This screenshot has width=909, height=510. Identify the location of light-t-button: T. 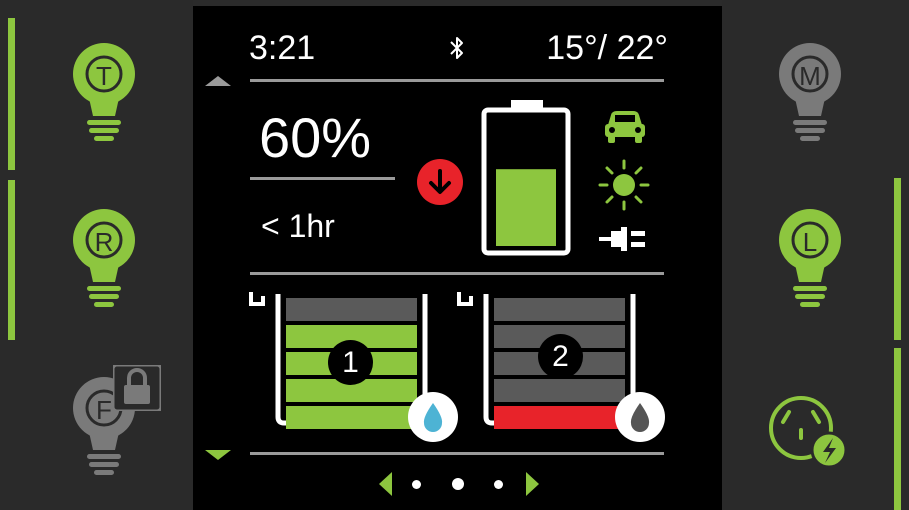
(109, 91).